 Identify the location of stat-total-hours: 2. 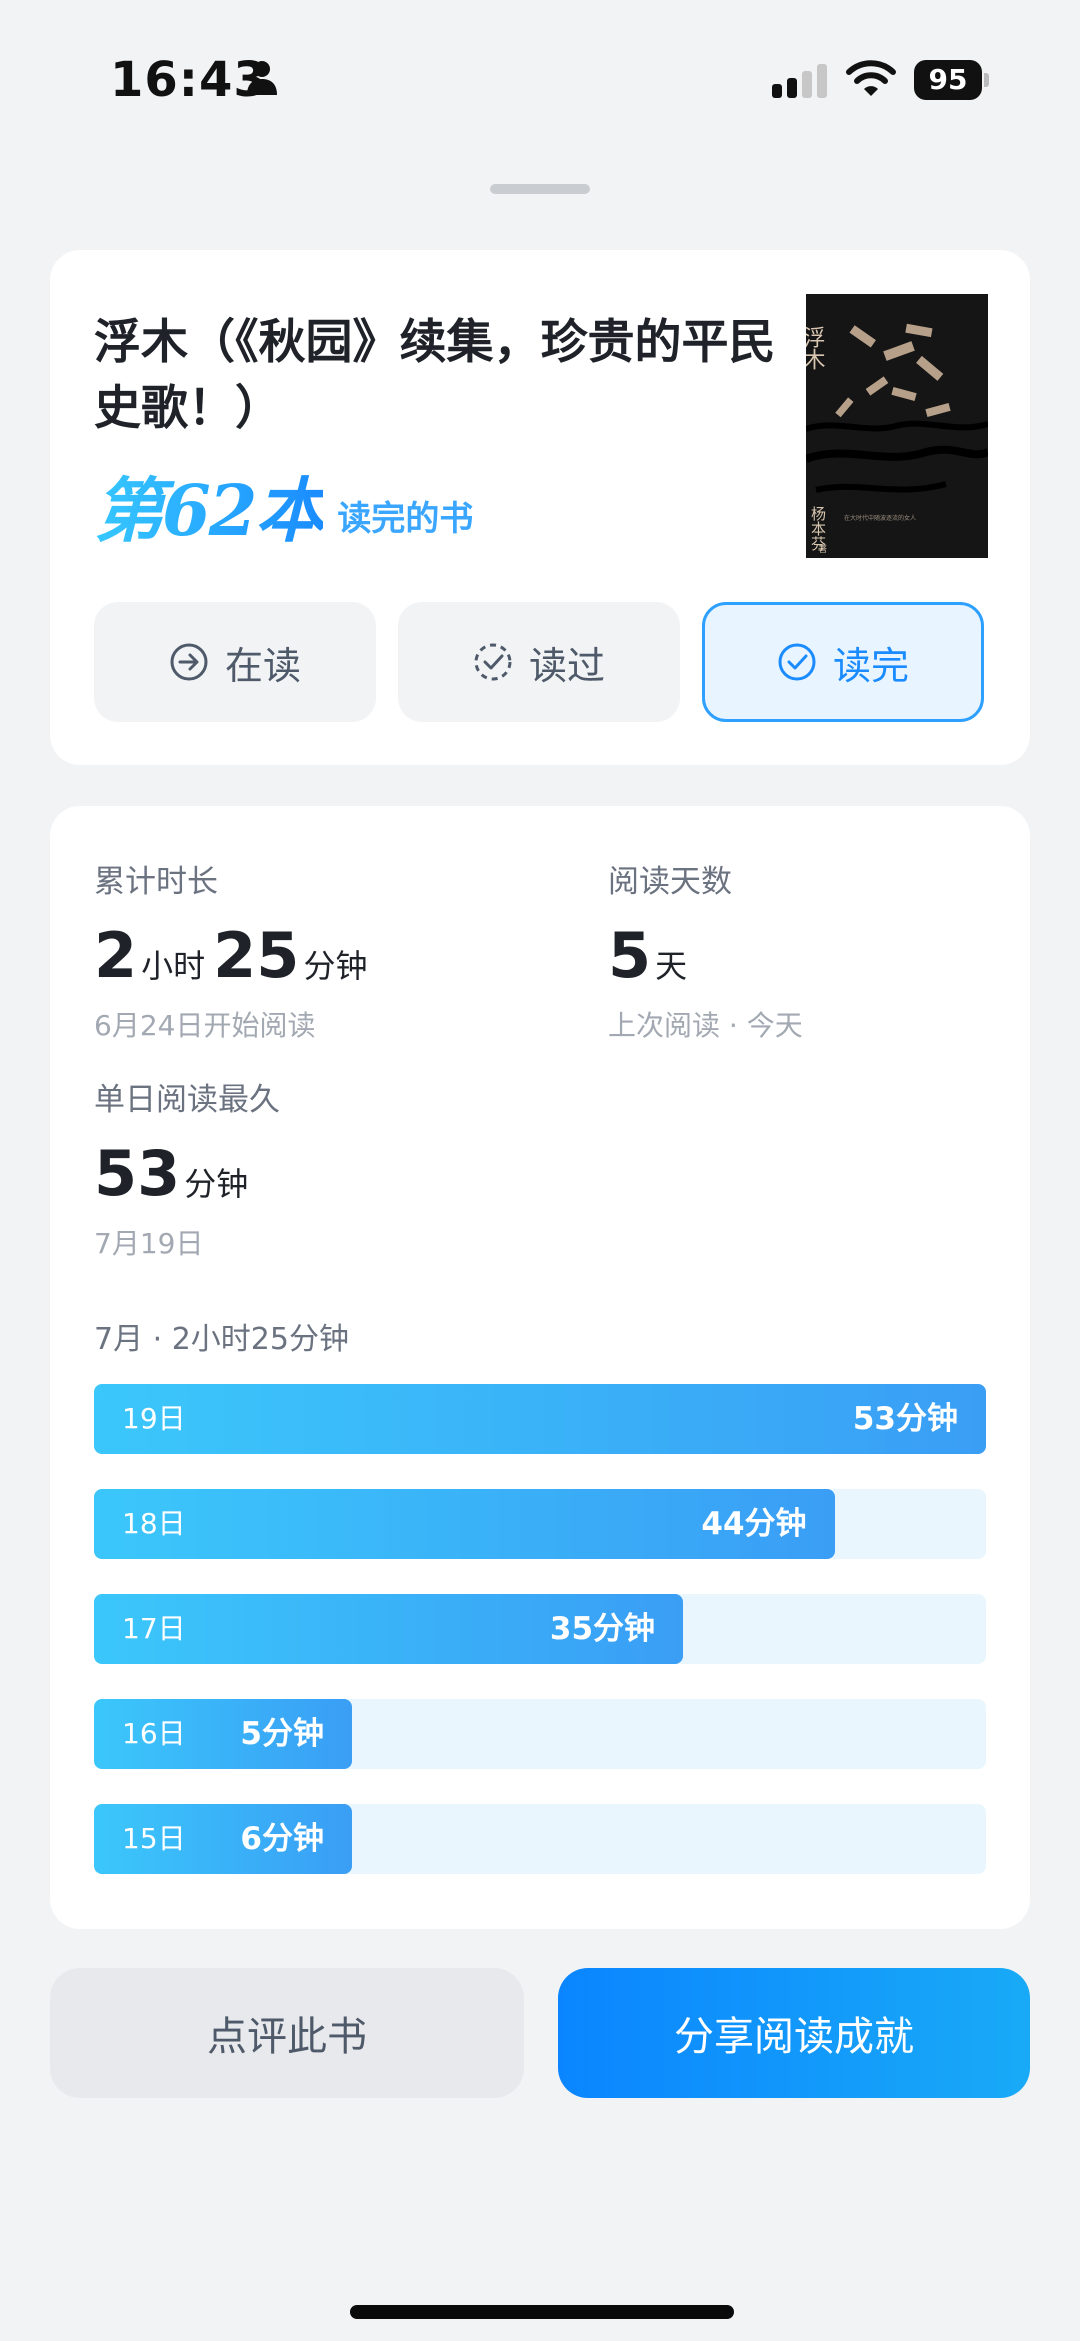
(116, 955).